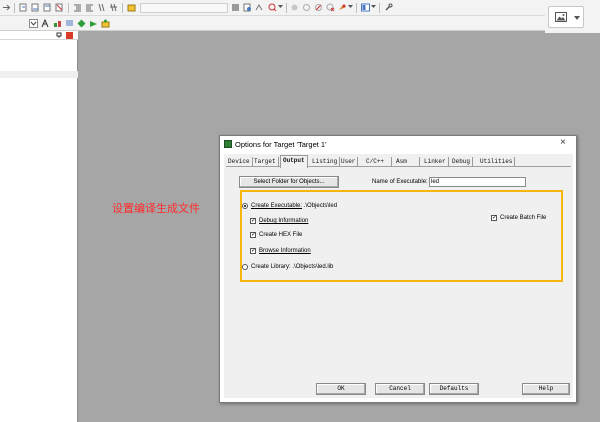  What do you see at coordinates (325, 162) in the screenshot?
I see `tab-listing: Listing` at bounding box center [325, 162].